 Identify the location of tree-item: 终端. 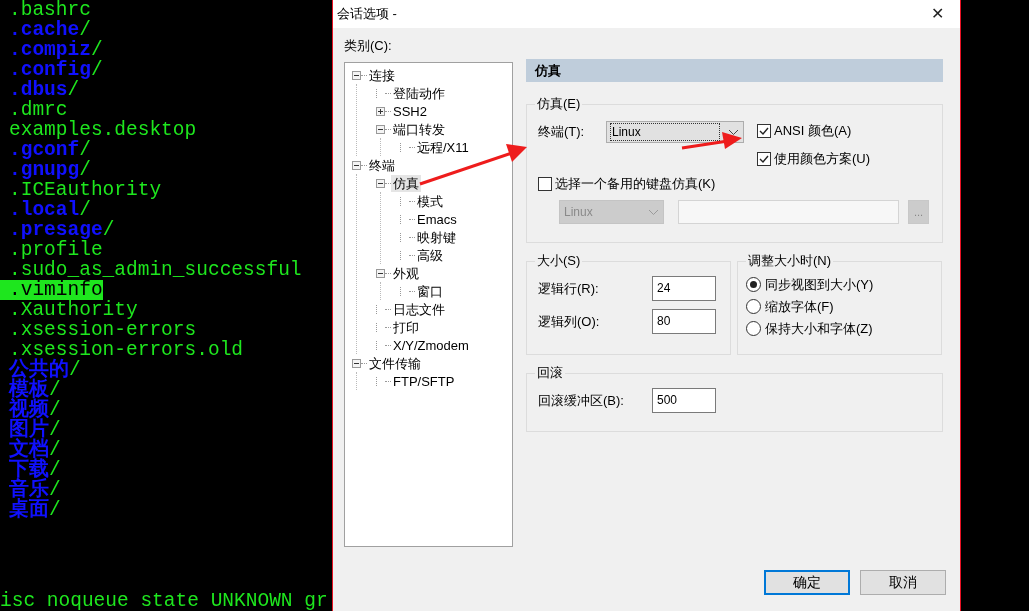
(382, 165).